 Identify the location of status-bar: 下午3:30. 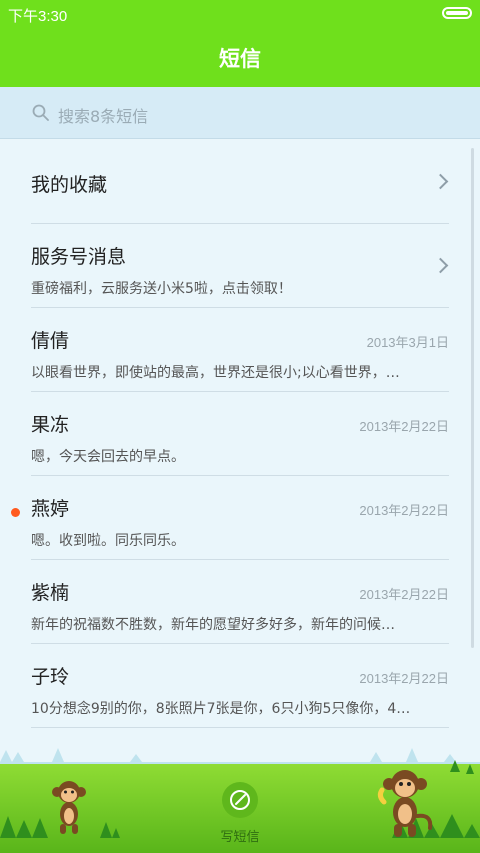
(240, 14).